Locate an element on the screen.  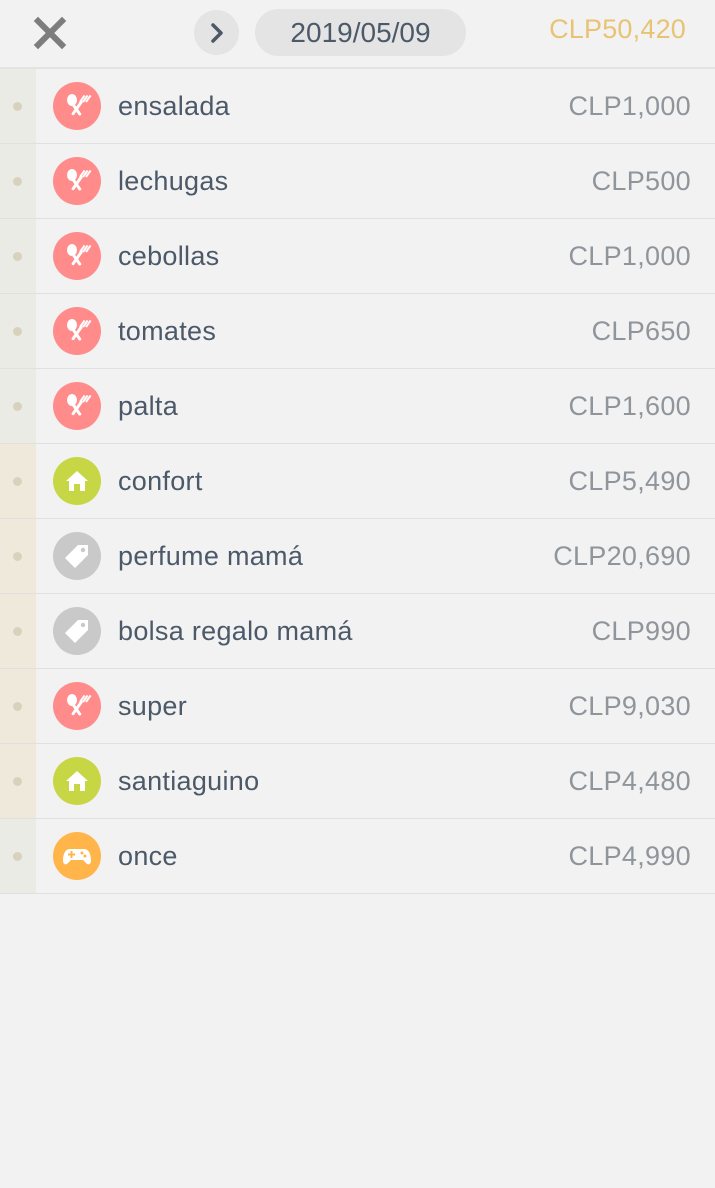
next-day-button is located at coordinates (216, 32).